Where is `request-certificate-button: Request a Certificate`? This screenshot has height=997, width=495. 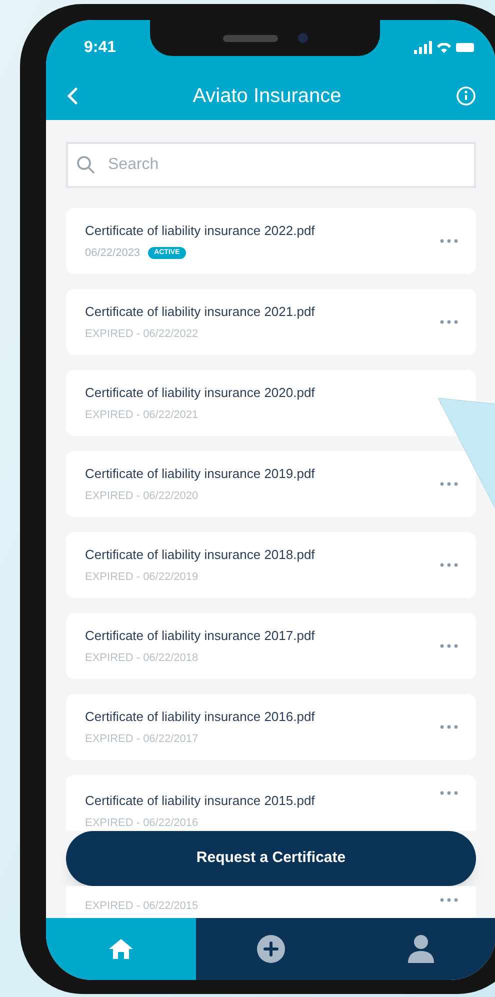 request-certificate-button: Request a Certificate is located at coordinates (271, 858).